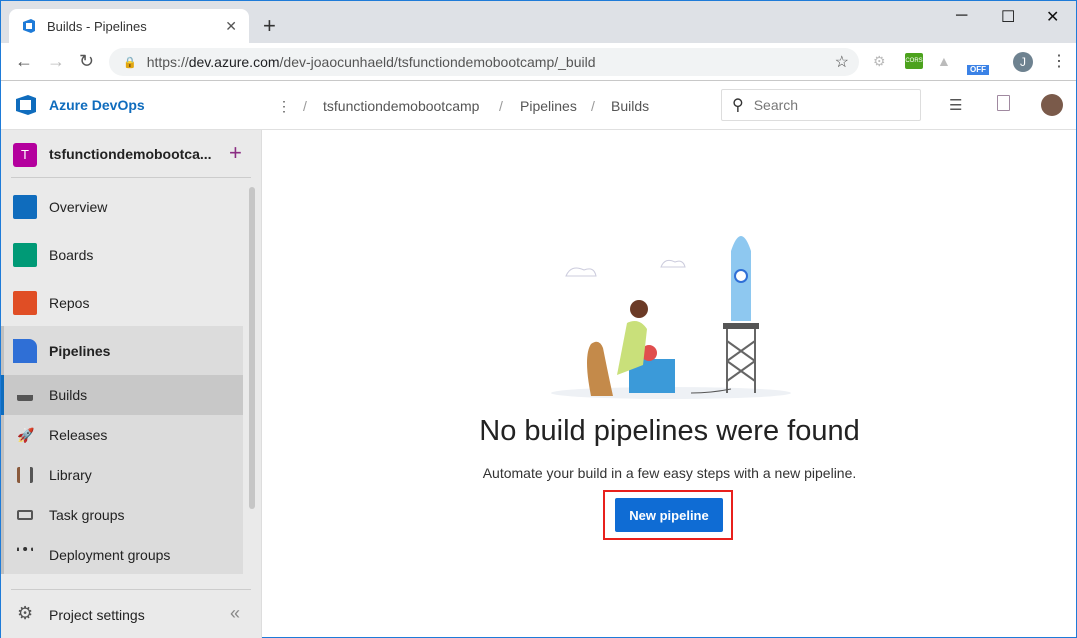 This screenshot has height=638, width=1077. What do you see at coordinates (669, 515) in the screenshot?
I see `new-pipeline-button: New pipeline` at bounding box center [669, 515].